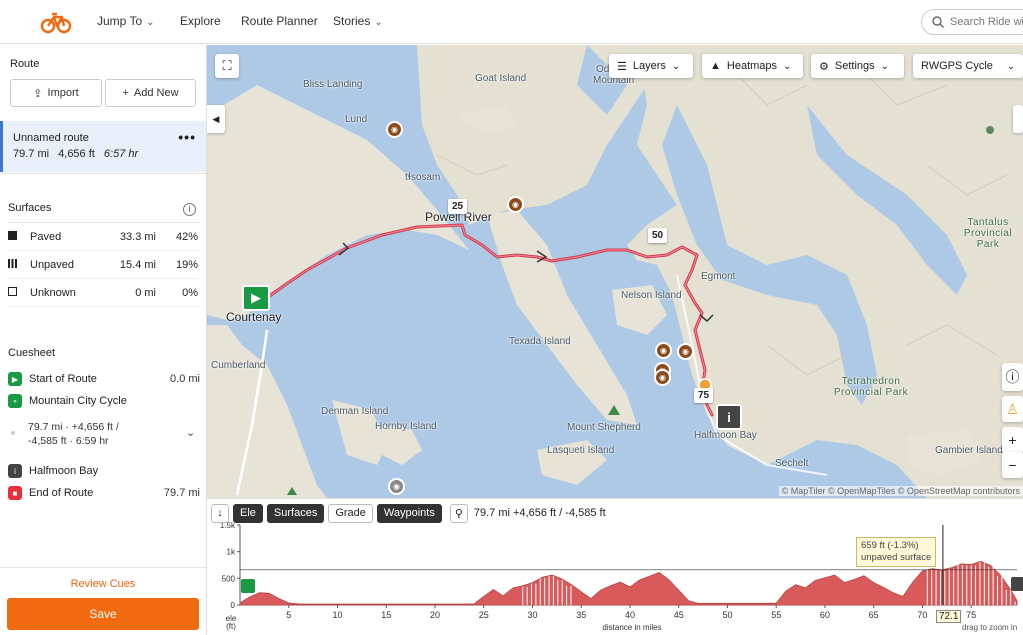  Describe the element at coordinates (220, 513) in the screenshot. I see `download-arrow-icon: ↓` at that location.